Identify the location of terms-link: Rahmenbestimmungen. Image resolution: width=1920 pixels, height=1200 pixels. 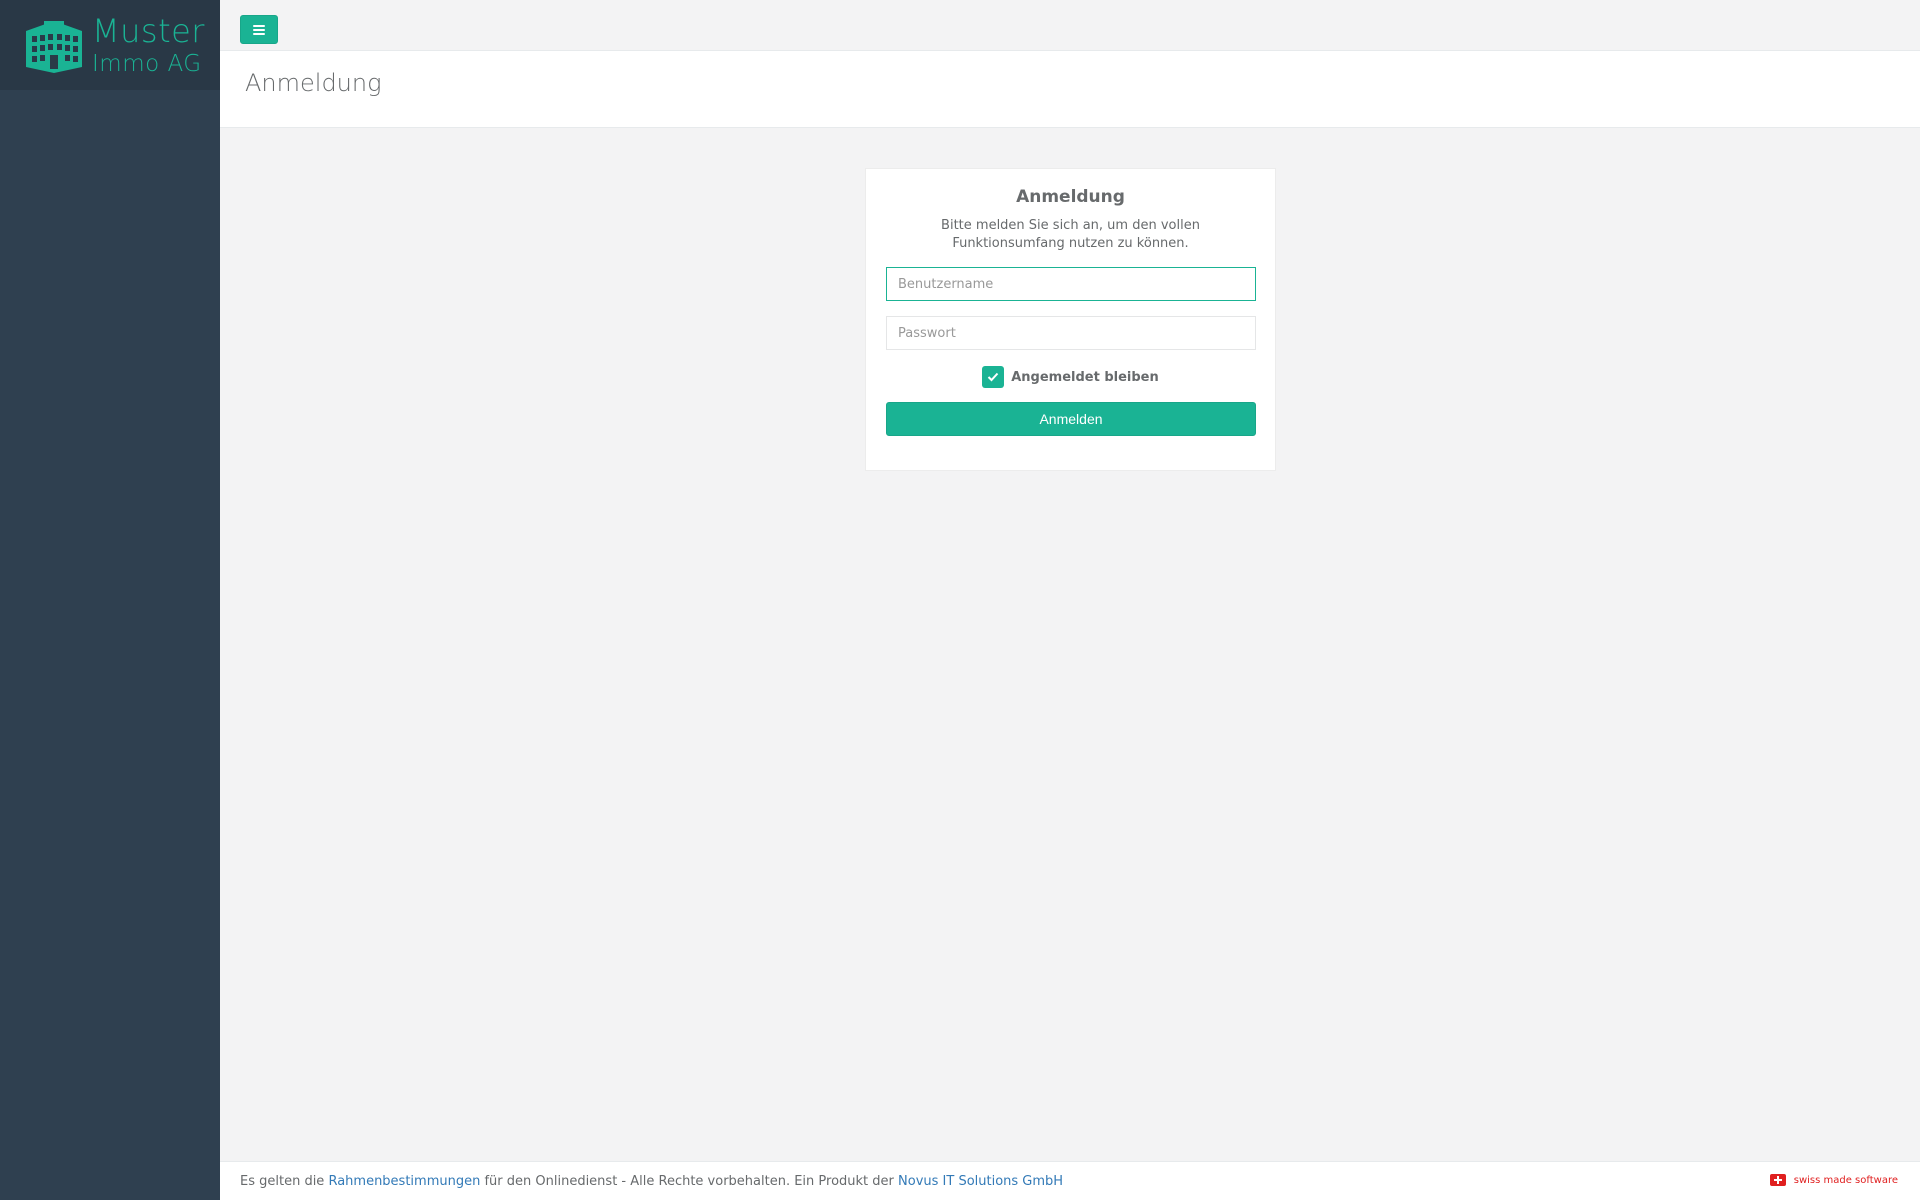
(404, 1181).